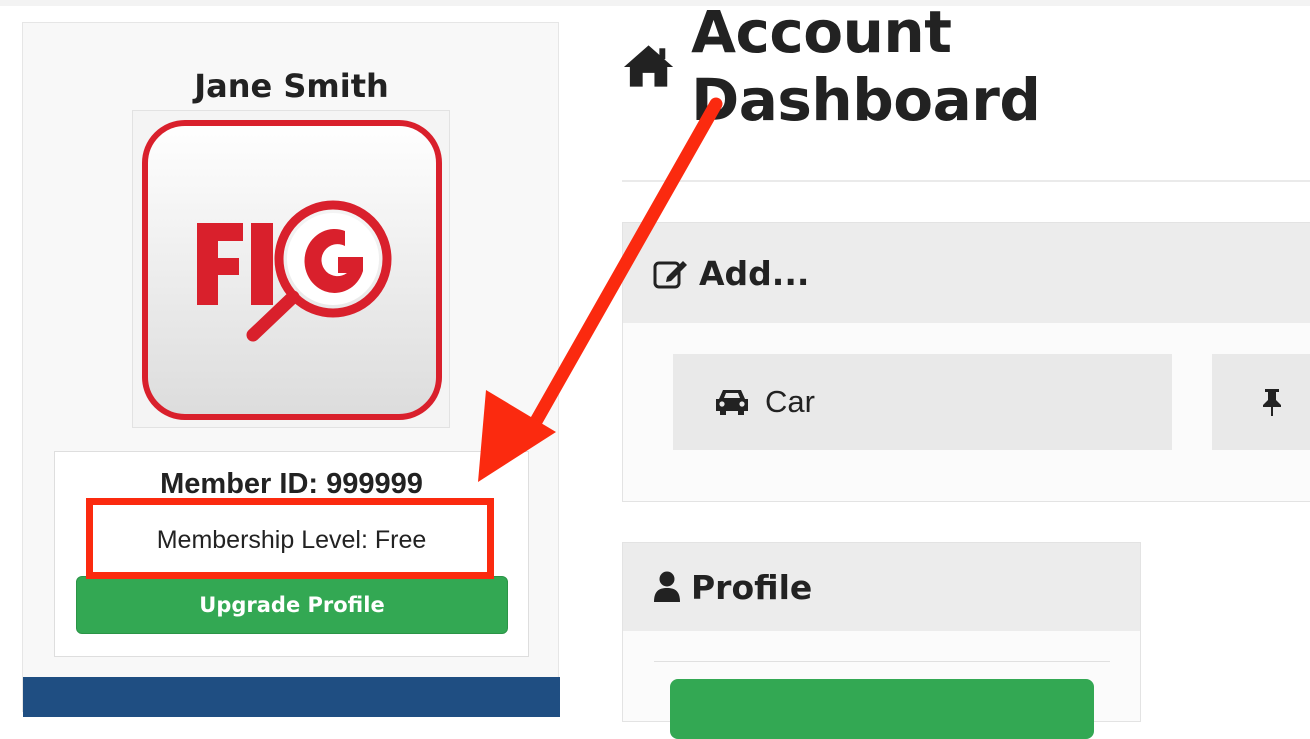 The height and width of the screenshot is (739, 1310). I want to click on add-car-label: Car, so click(790, 401).